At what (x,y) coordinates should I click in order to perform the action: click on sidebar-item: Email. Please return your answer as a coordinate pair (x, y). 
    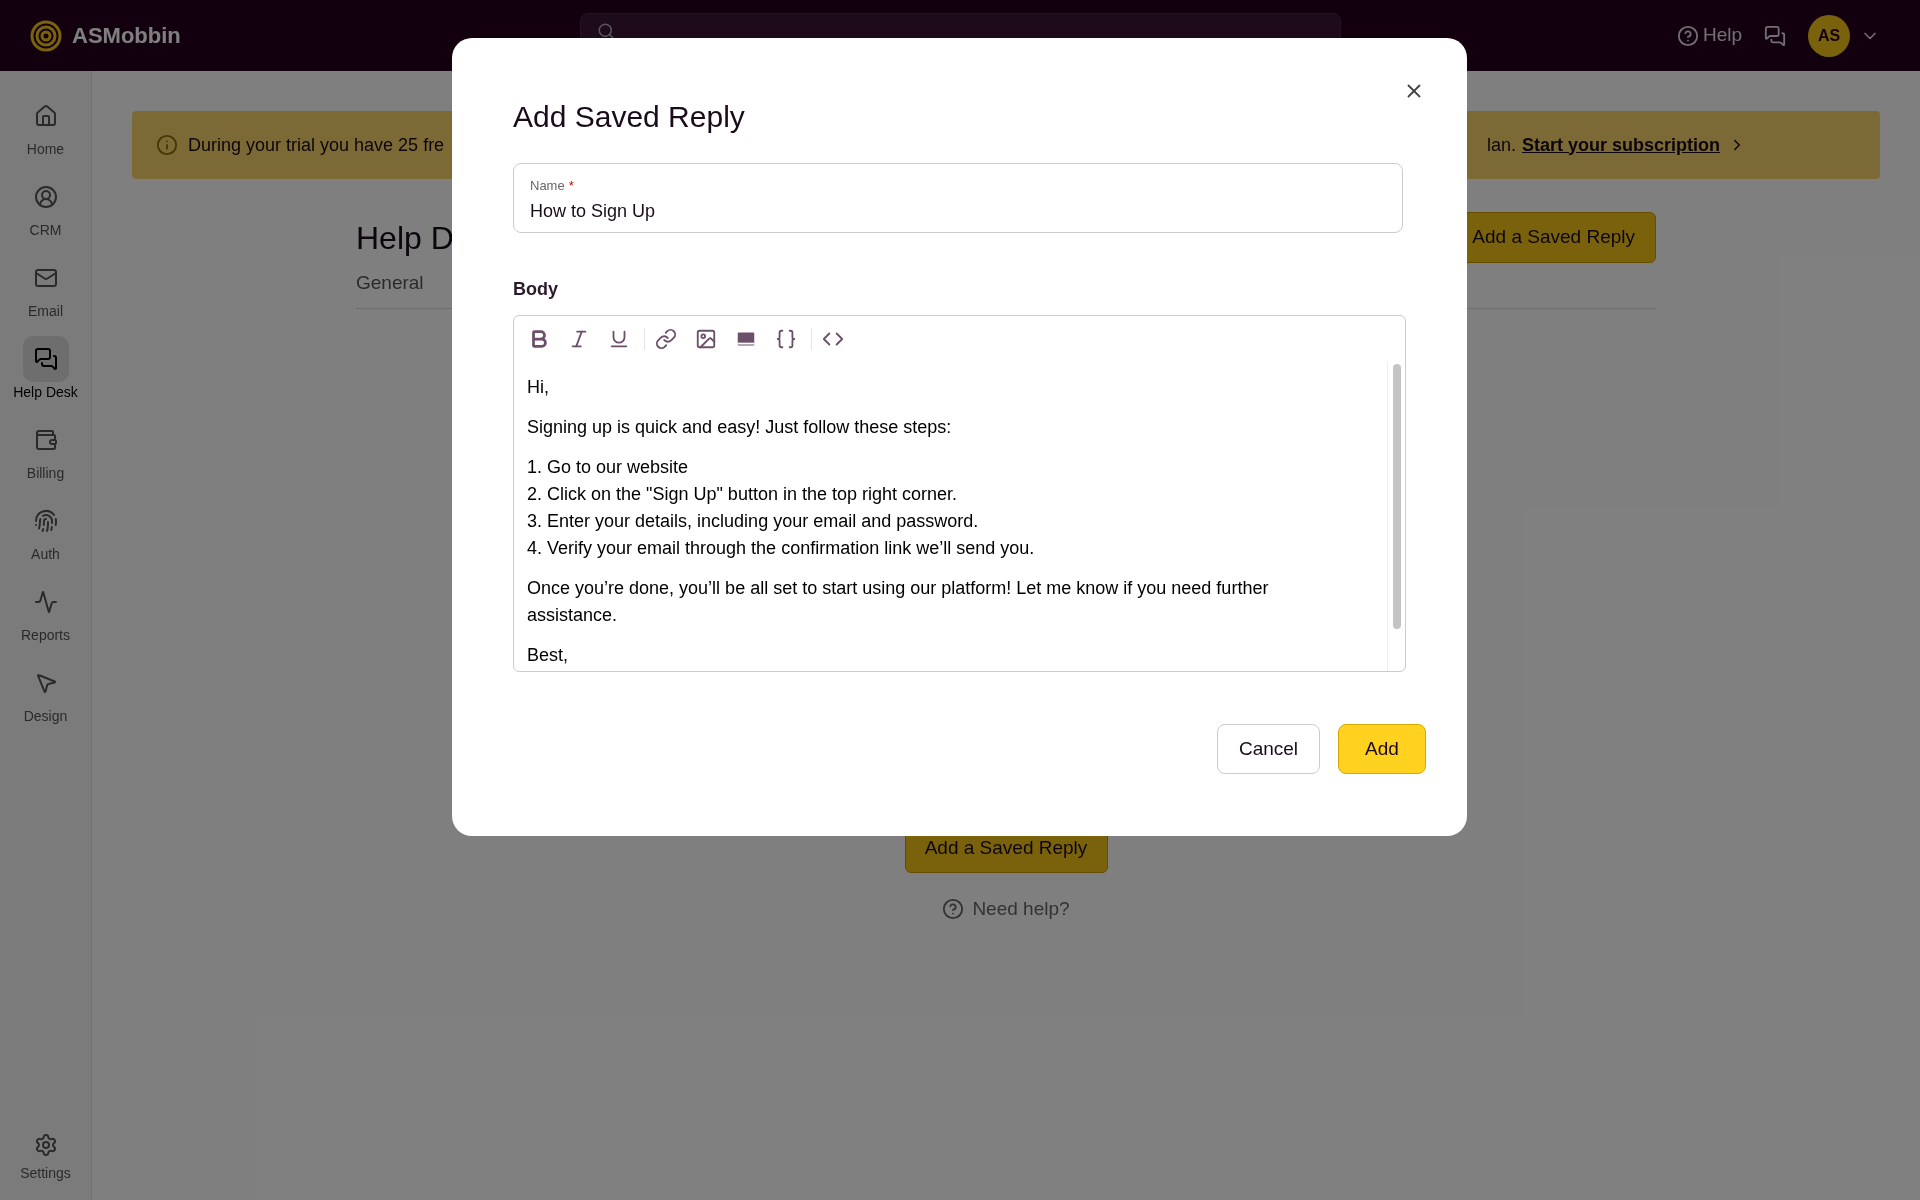
    Looking at the image, I should click on (46, 293).